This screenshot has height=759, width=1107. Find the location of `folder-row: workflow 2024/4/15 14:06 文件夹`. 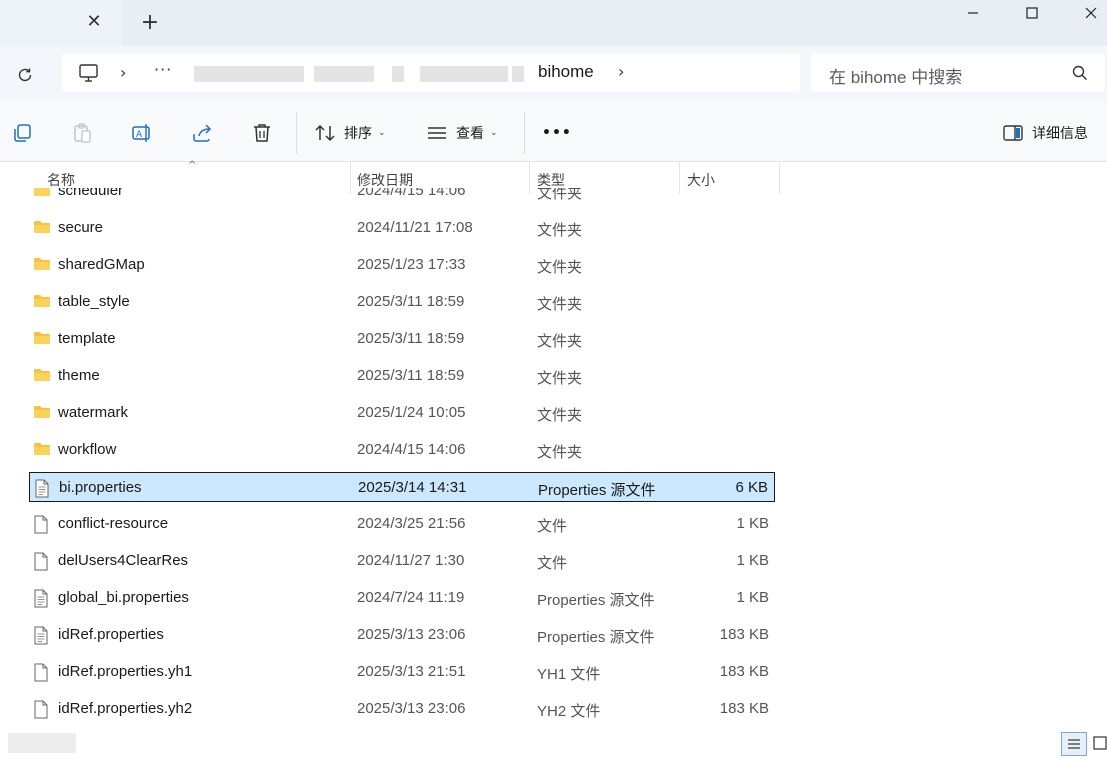

folder-row: workflow 2024/4/15 14:06 文件夹 is located at coordinates (402, 450).